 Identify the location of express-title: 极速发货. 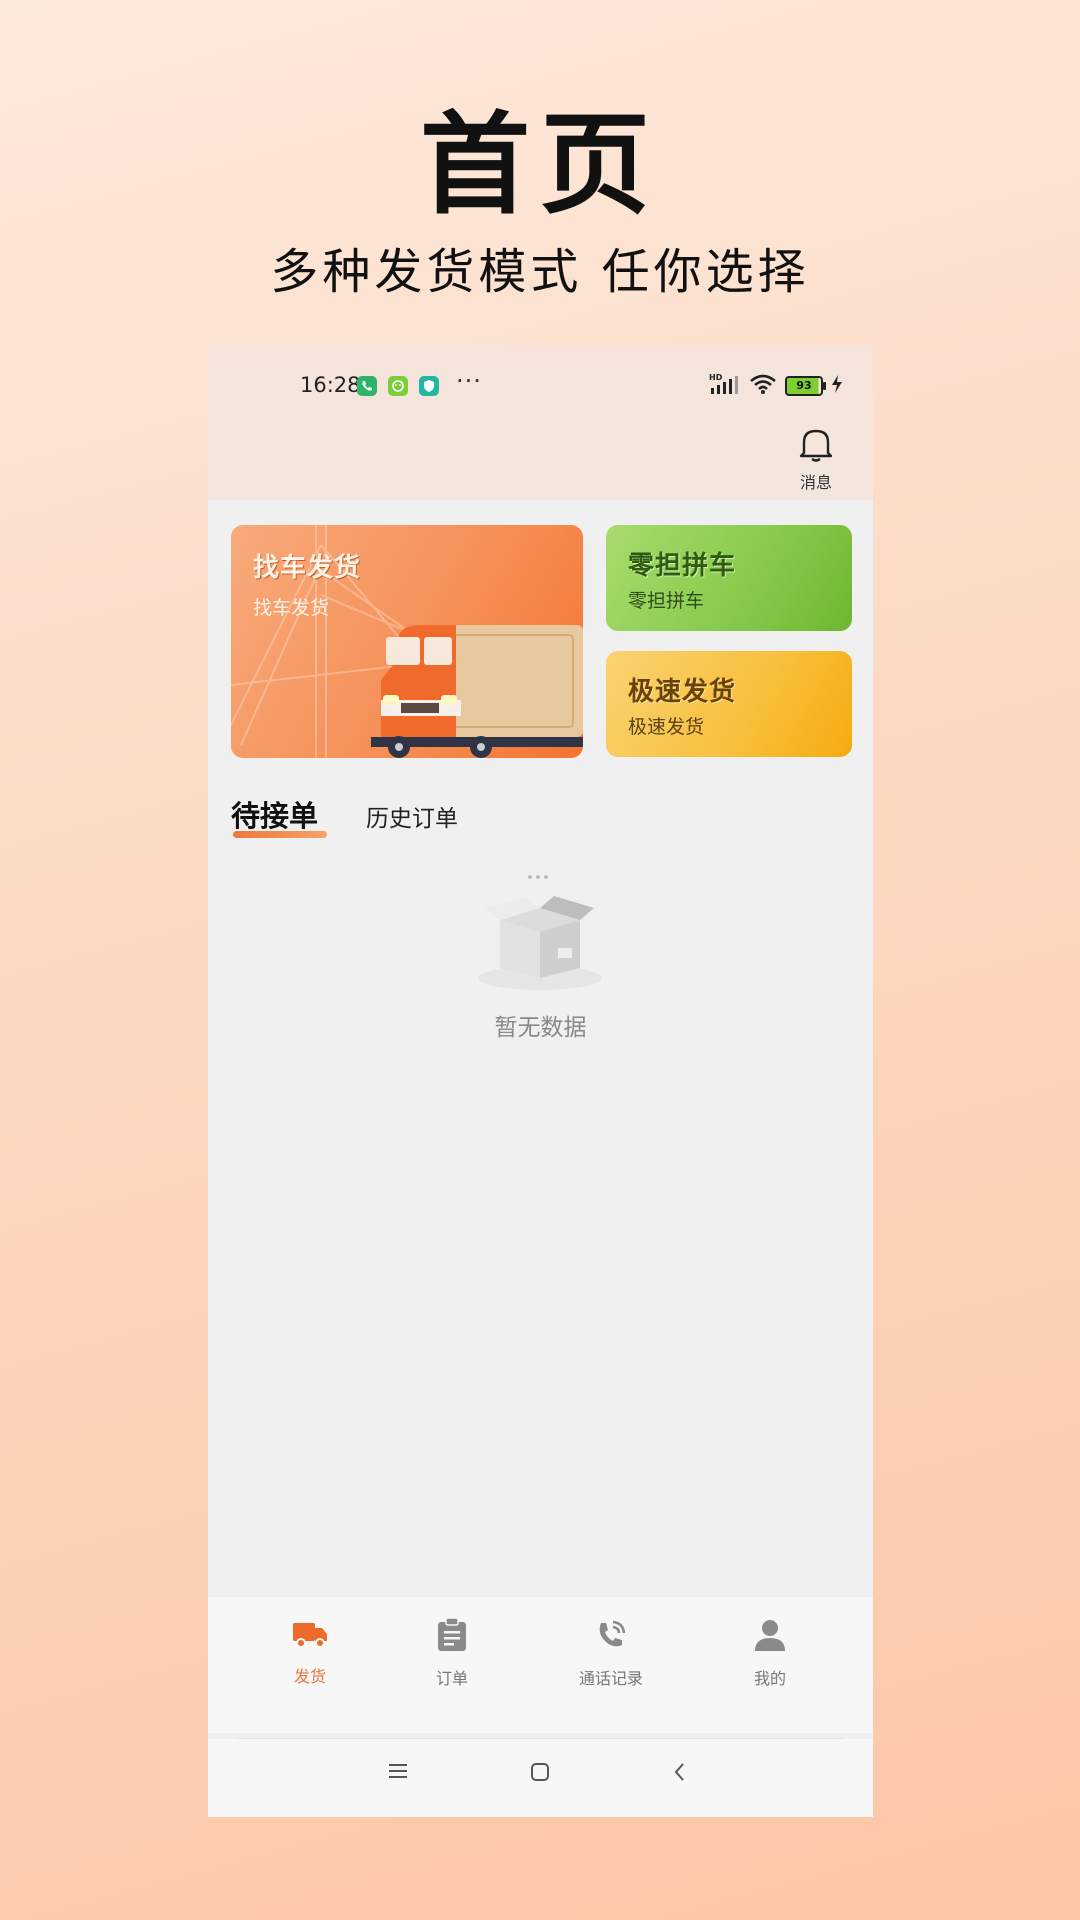
(682, 692).